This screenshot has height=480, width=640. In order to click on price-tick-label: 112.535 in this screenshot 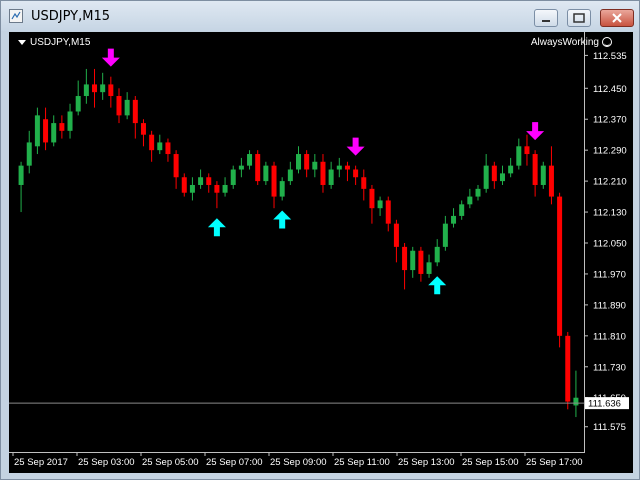, I will do `click(610, 56)`.